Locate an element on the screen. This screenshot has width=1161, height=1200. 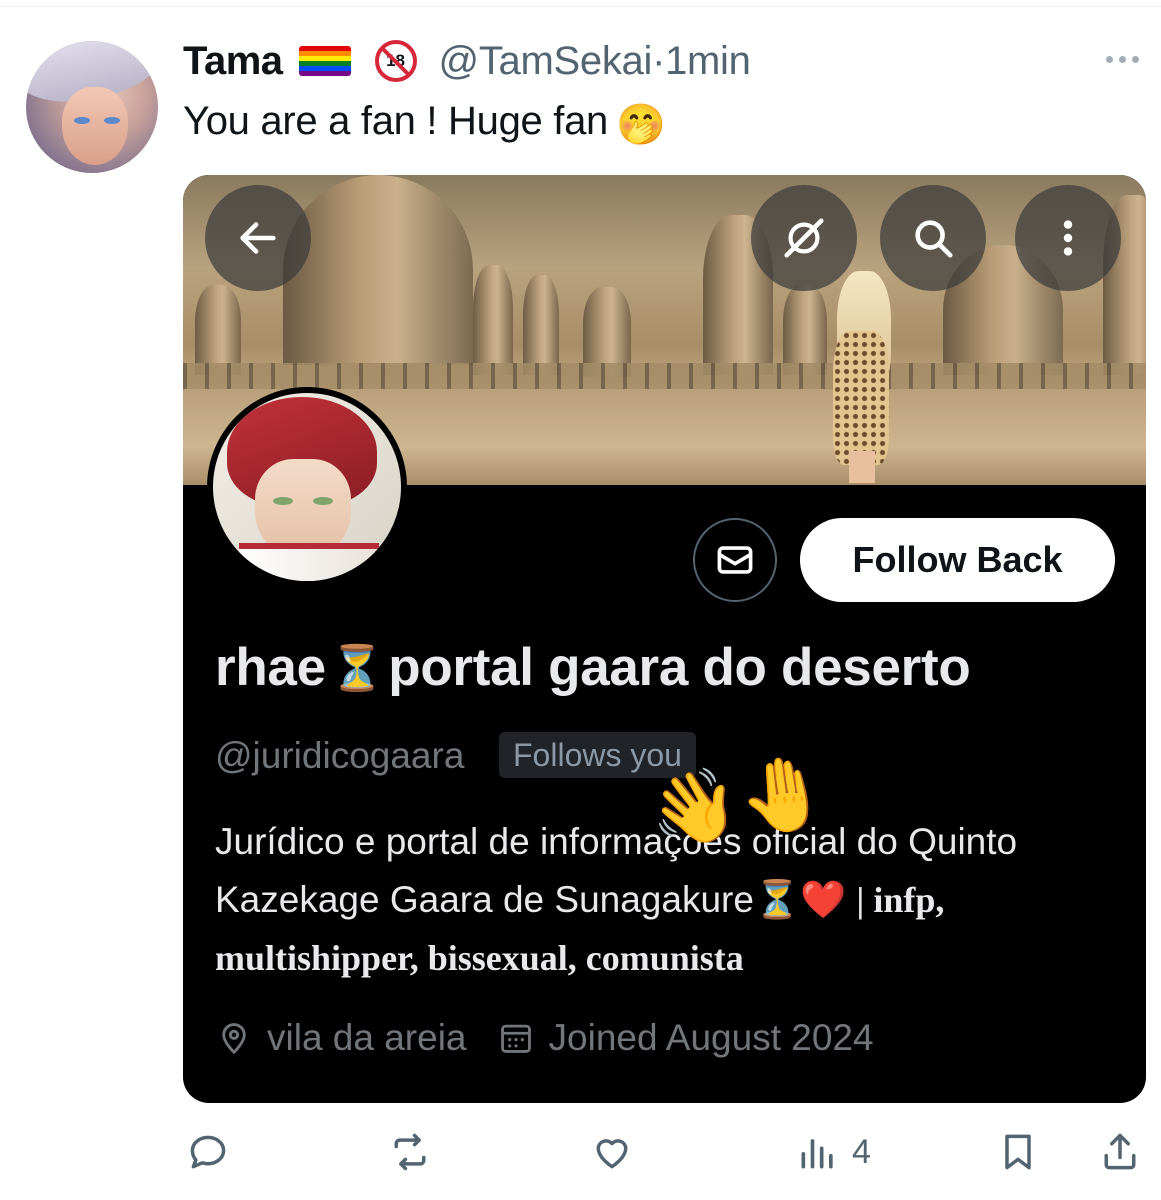
calendar-icon is located at coordinates (515, 1038).